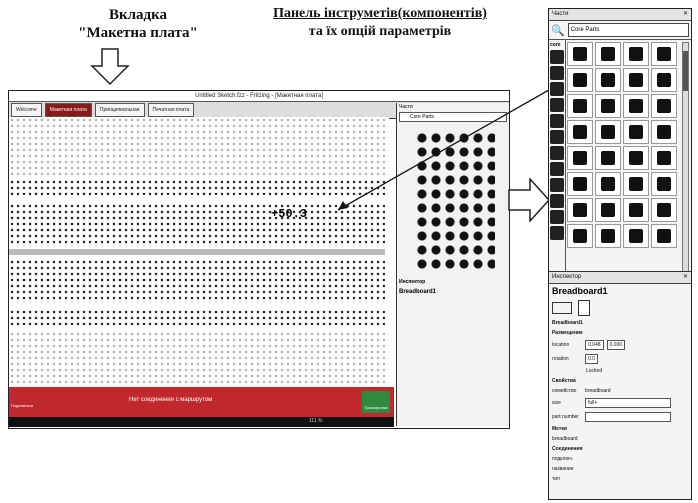 This screenshot has width=698, height=503. Describe the element at coordinates (608, 236) in the screenshot. I see `part-regulator` at that location.